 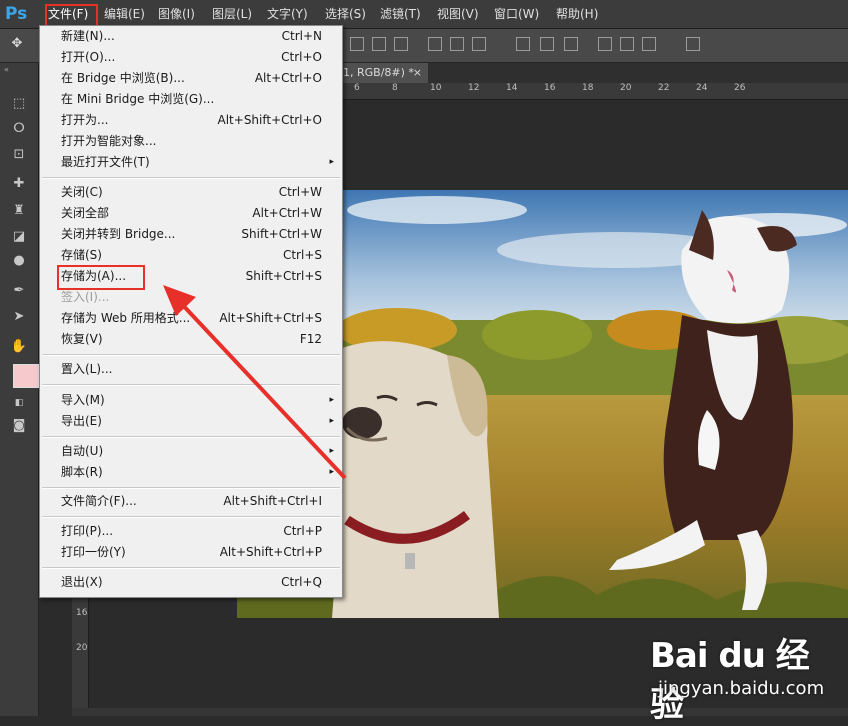 I want to click on align-hcenter-icon, so click(x=457, y=44).